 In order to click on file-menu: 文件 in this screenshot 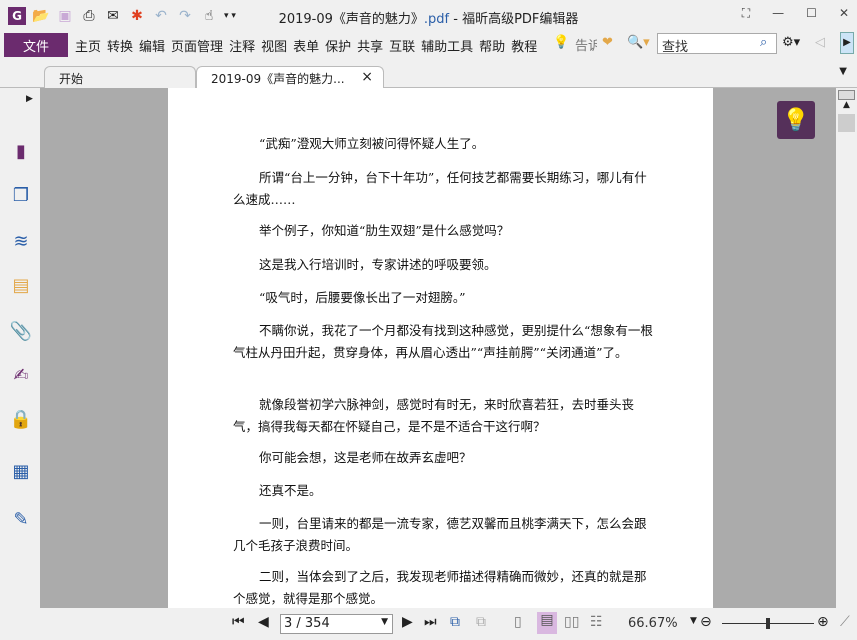, I will do `click(36, 45)`.